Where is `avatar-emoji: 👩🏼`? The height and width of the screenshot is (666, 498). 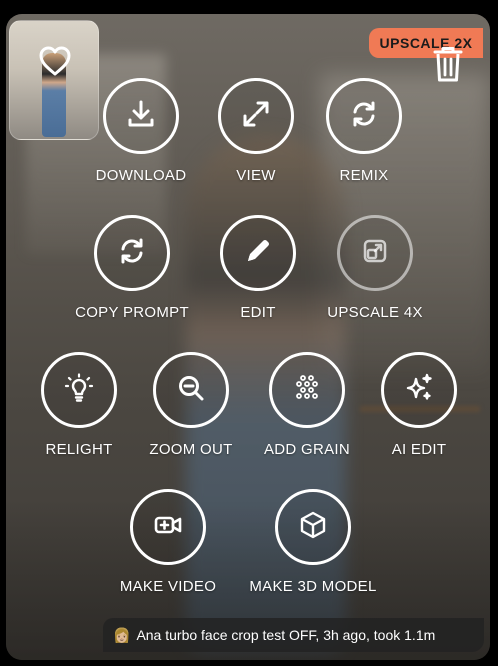 avatar-emoji: 👩🏼 is located at coordinates (122, 634).